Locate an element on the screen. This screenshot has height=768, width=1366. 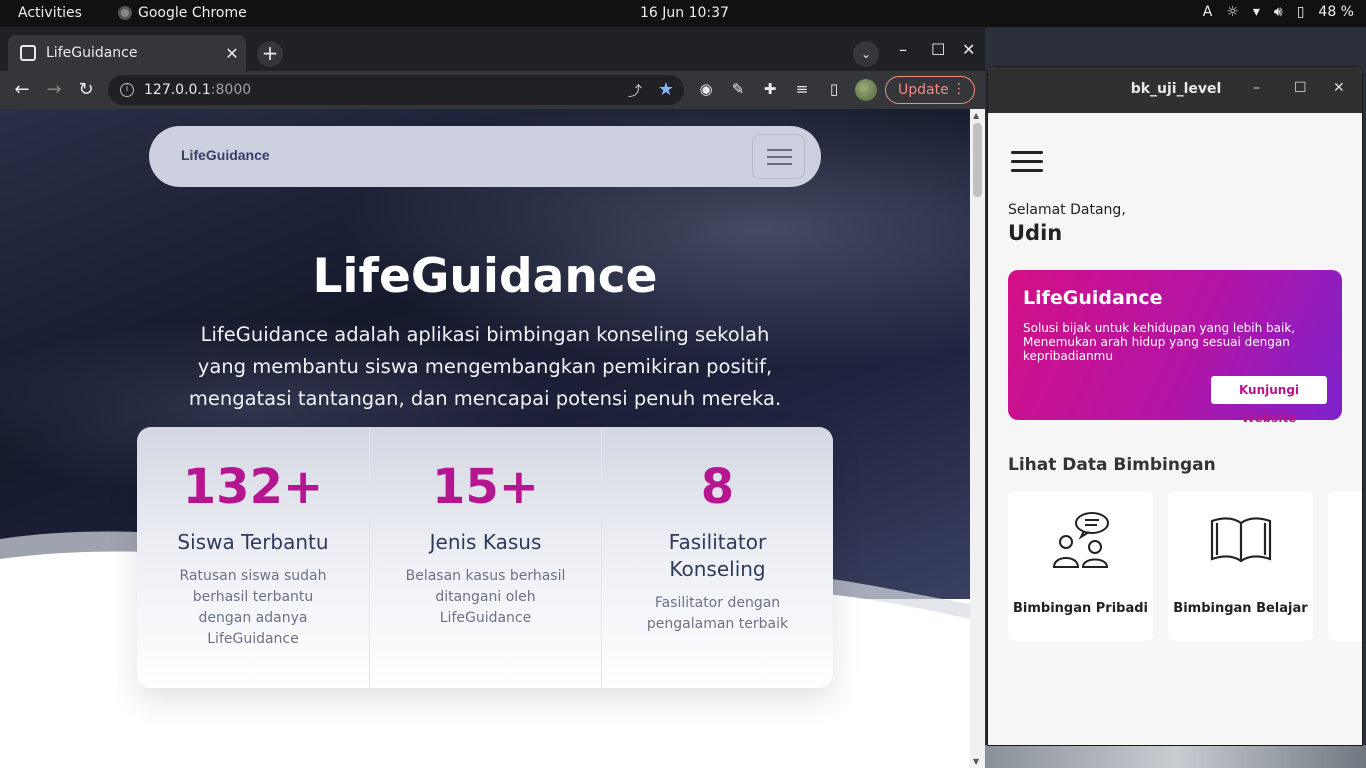
stat-label: Fasilitator Konseling is located at coordinates (717, 555).